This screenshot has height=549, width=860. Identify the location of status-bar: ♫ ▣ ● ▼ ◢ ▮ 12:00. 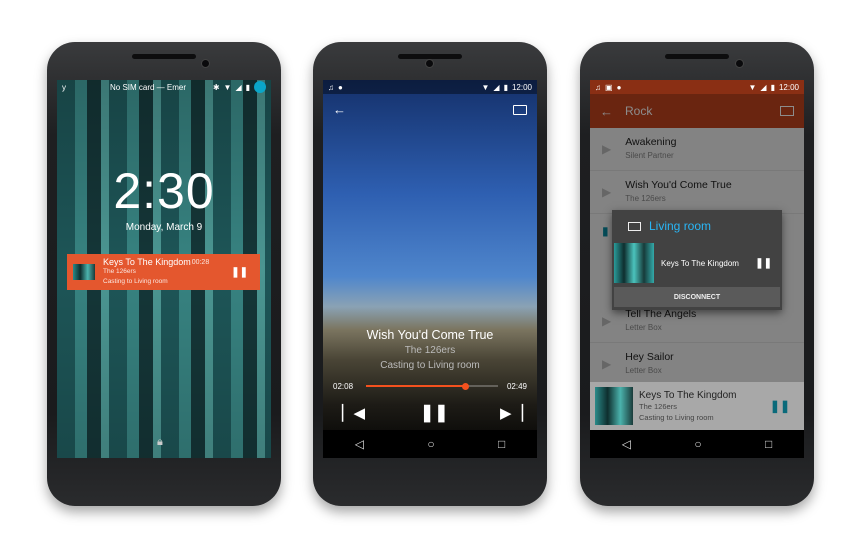
(697, 87).